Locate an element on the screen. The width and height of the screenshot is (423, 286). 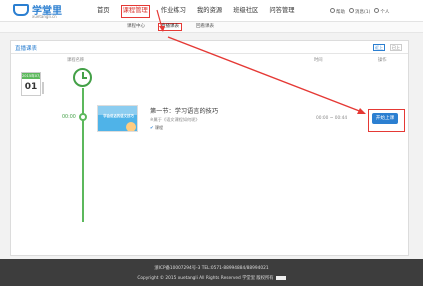
subnav-course-center: 课程中心 is located at coordinates (136, 27).